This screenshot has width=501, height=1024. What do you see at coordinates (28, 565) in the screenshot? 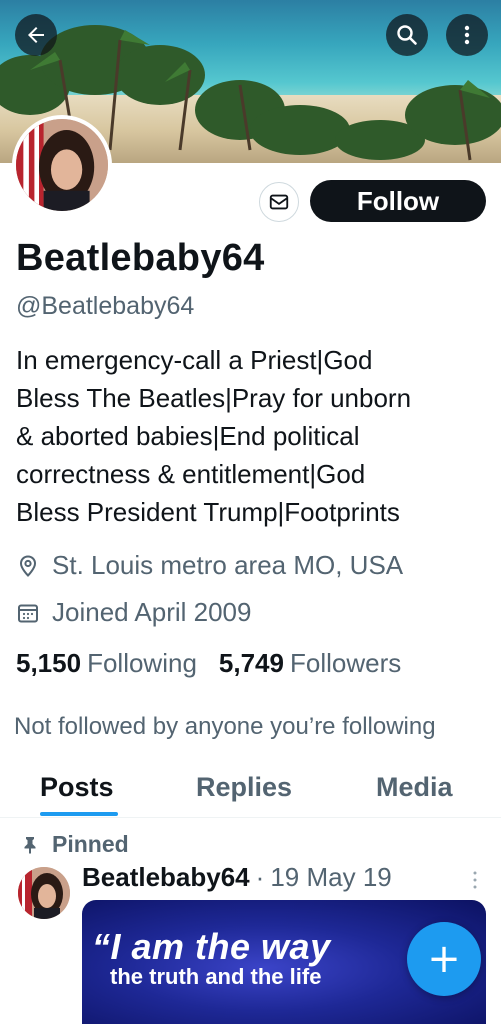
I see `location-pin-icon` at bounding box center [28, 565].